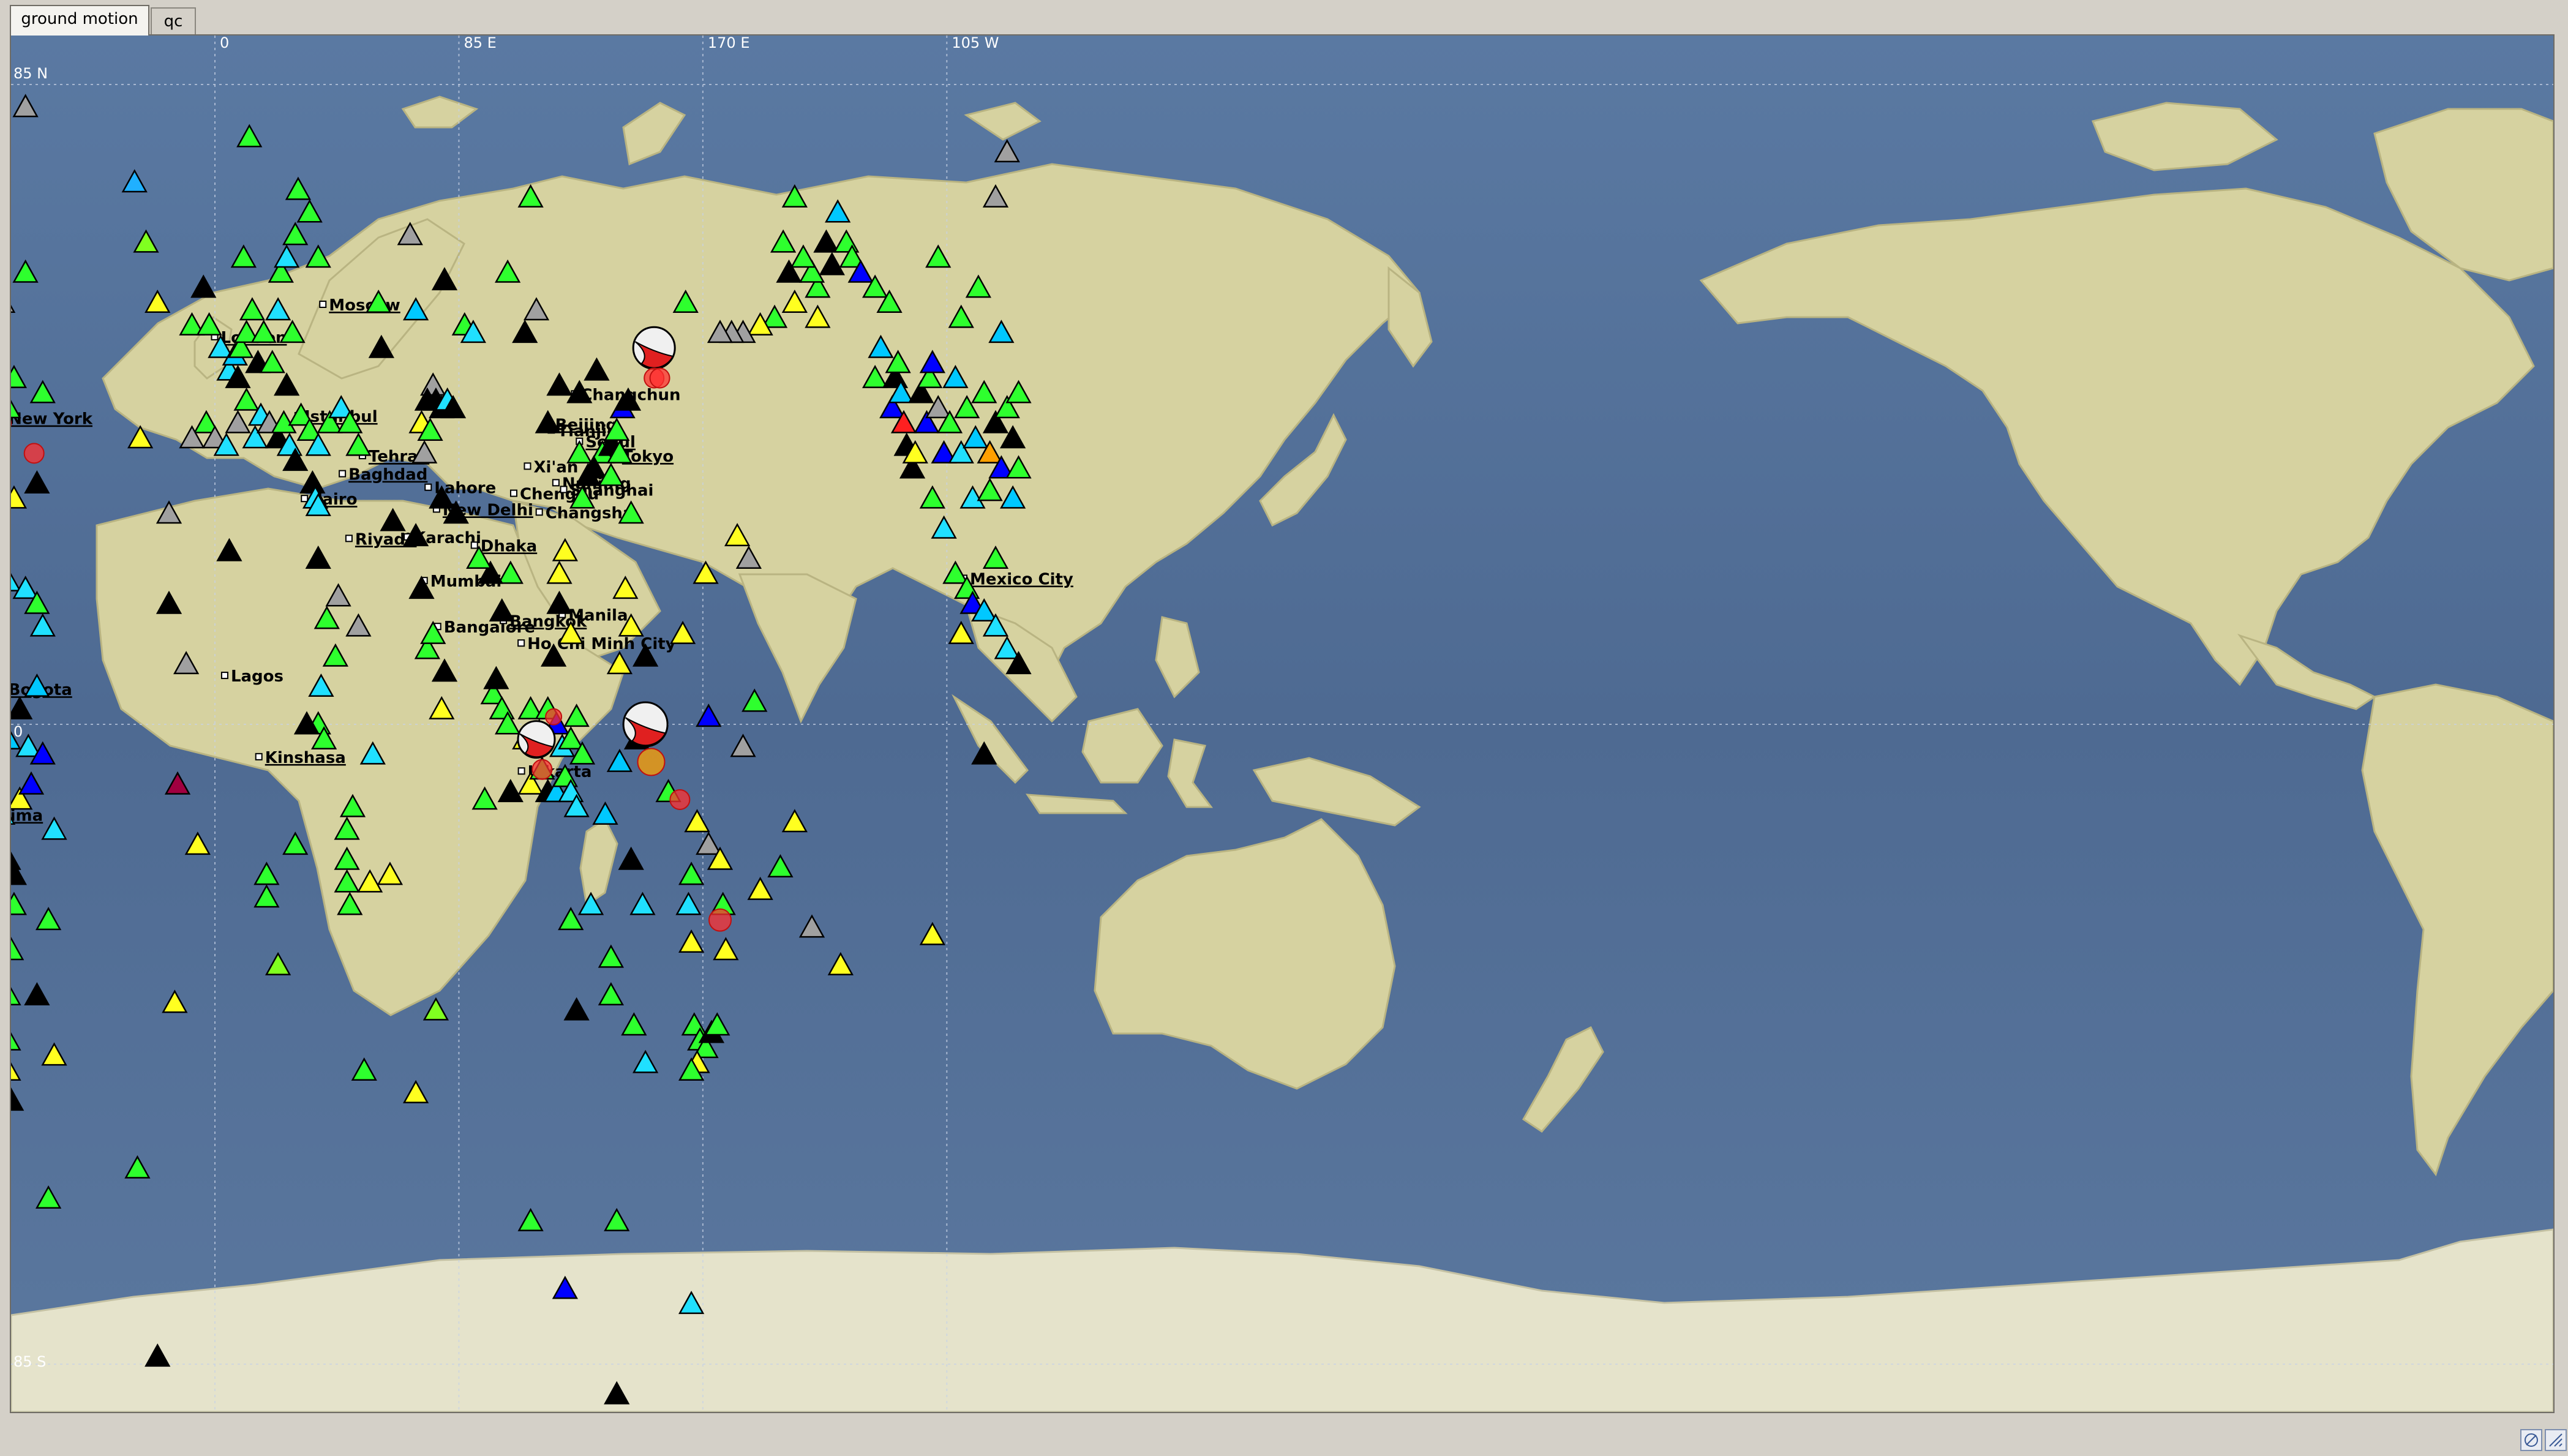 The height and width of the screenshot is (1456, 2568). What do you see at coordinates (480, 43) in the screenshot?
I see `lon-label: 85 E` at bounding box center [480, 43].